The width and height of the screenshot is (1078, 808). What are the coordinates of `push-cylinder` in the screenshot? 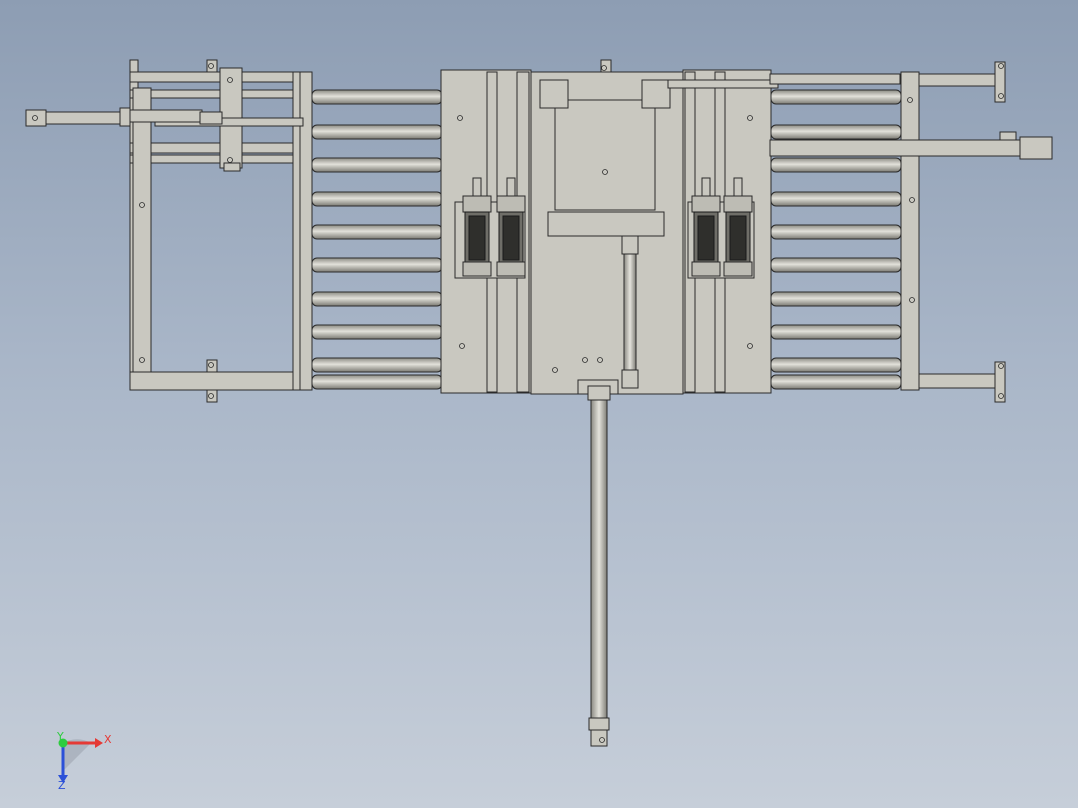 It's located at (599, 566).